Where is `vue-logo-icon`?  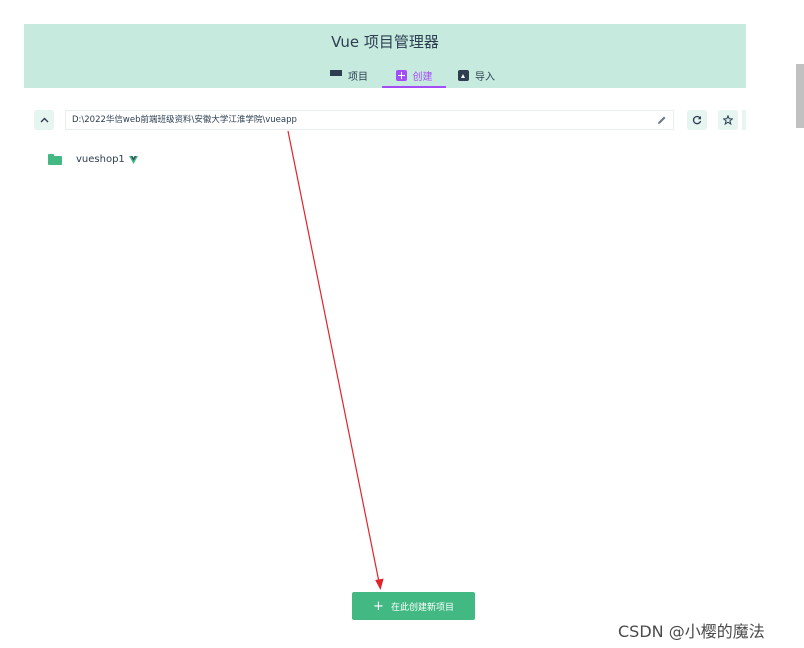
vue-logo-icon is located at coordinates (133, 160).